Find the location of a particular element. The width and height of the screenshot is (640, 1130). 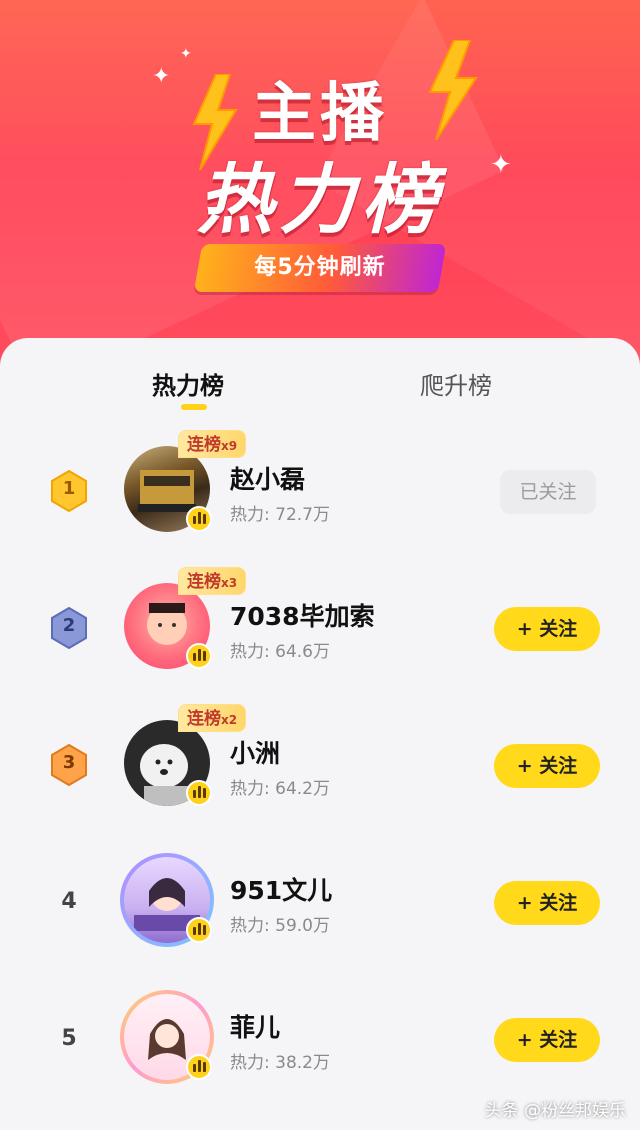

rank-number: 1 is located at coordinates (69, 488).